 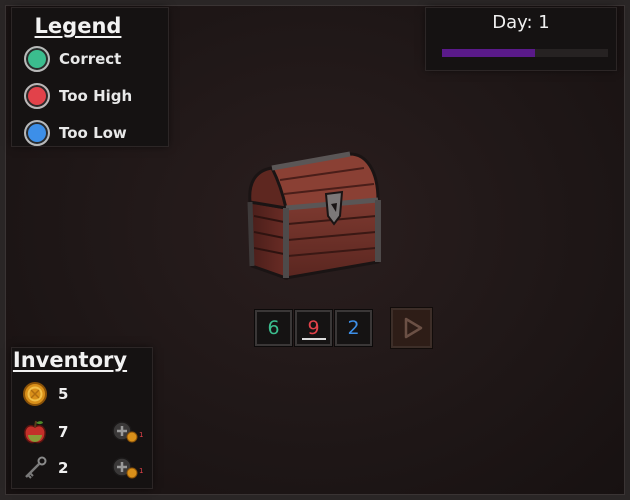 What do you see at coordinates (35, 394) in the screenshot?
I see `coin-icon` at bounding box center [35, 394].